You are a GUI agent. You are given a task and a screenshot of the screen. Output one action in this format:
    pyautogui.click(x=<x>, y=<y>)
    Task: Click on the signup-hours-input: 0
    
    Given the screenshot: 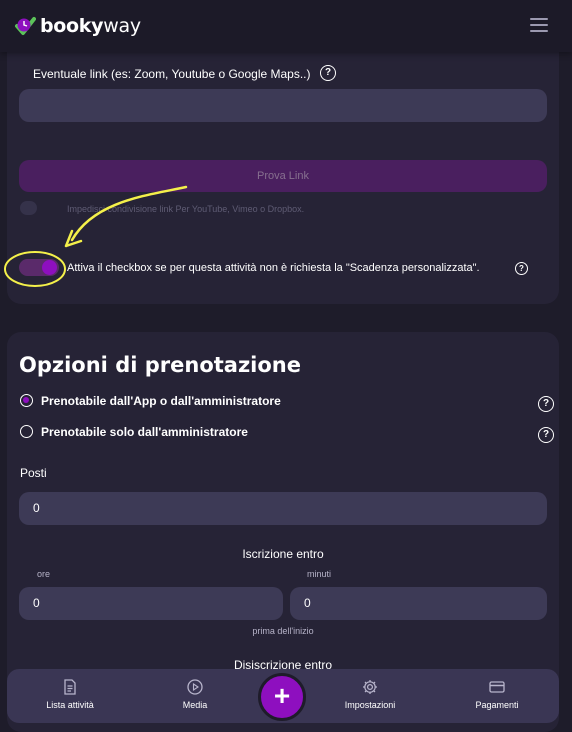 What is the action you would take?
    pyautogui.click(x=151, y=603)
    